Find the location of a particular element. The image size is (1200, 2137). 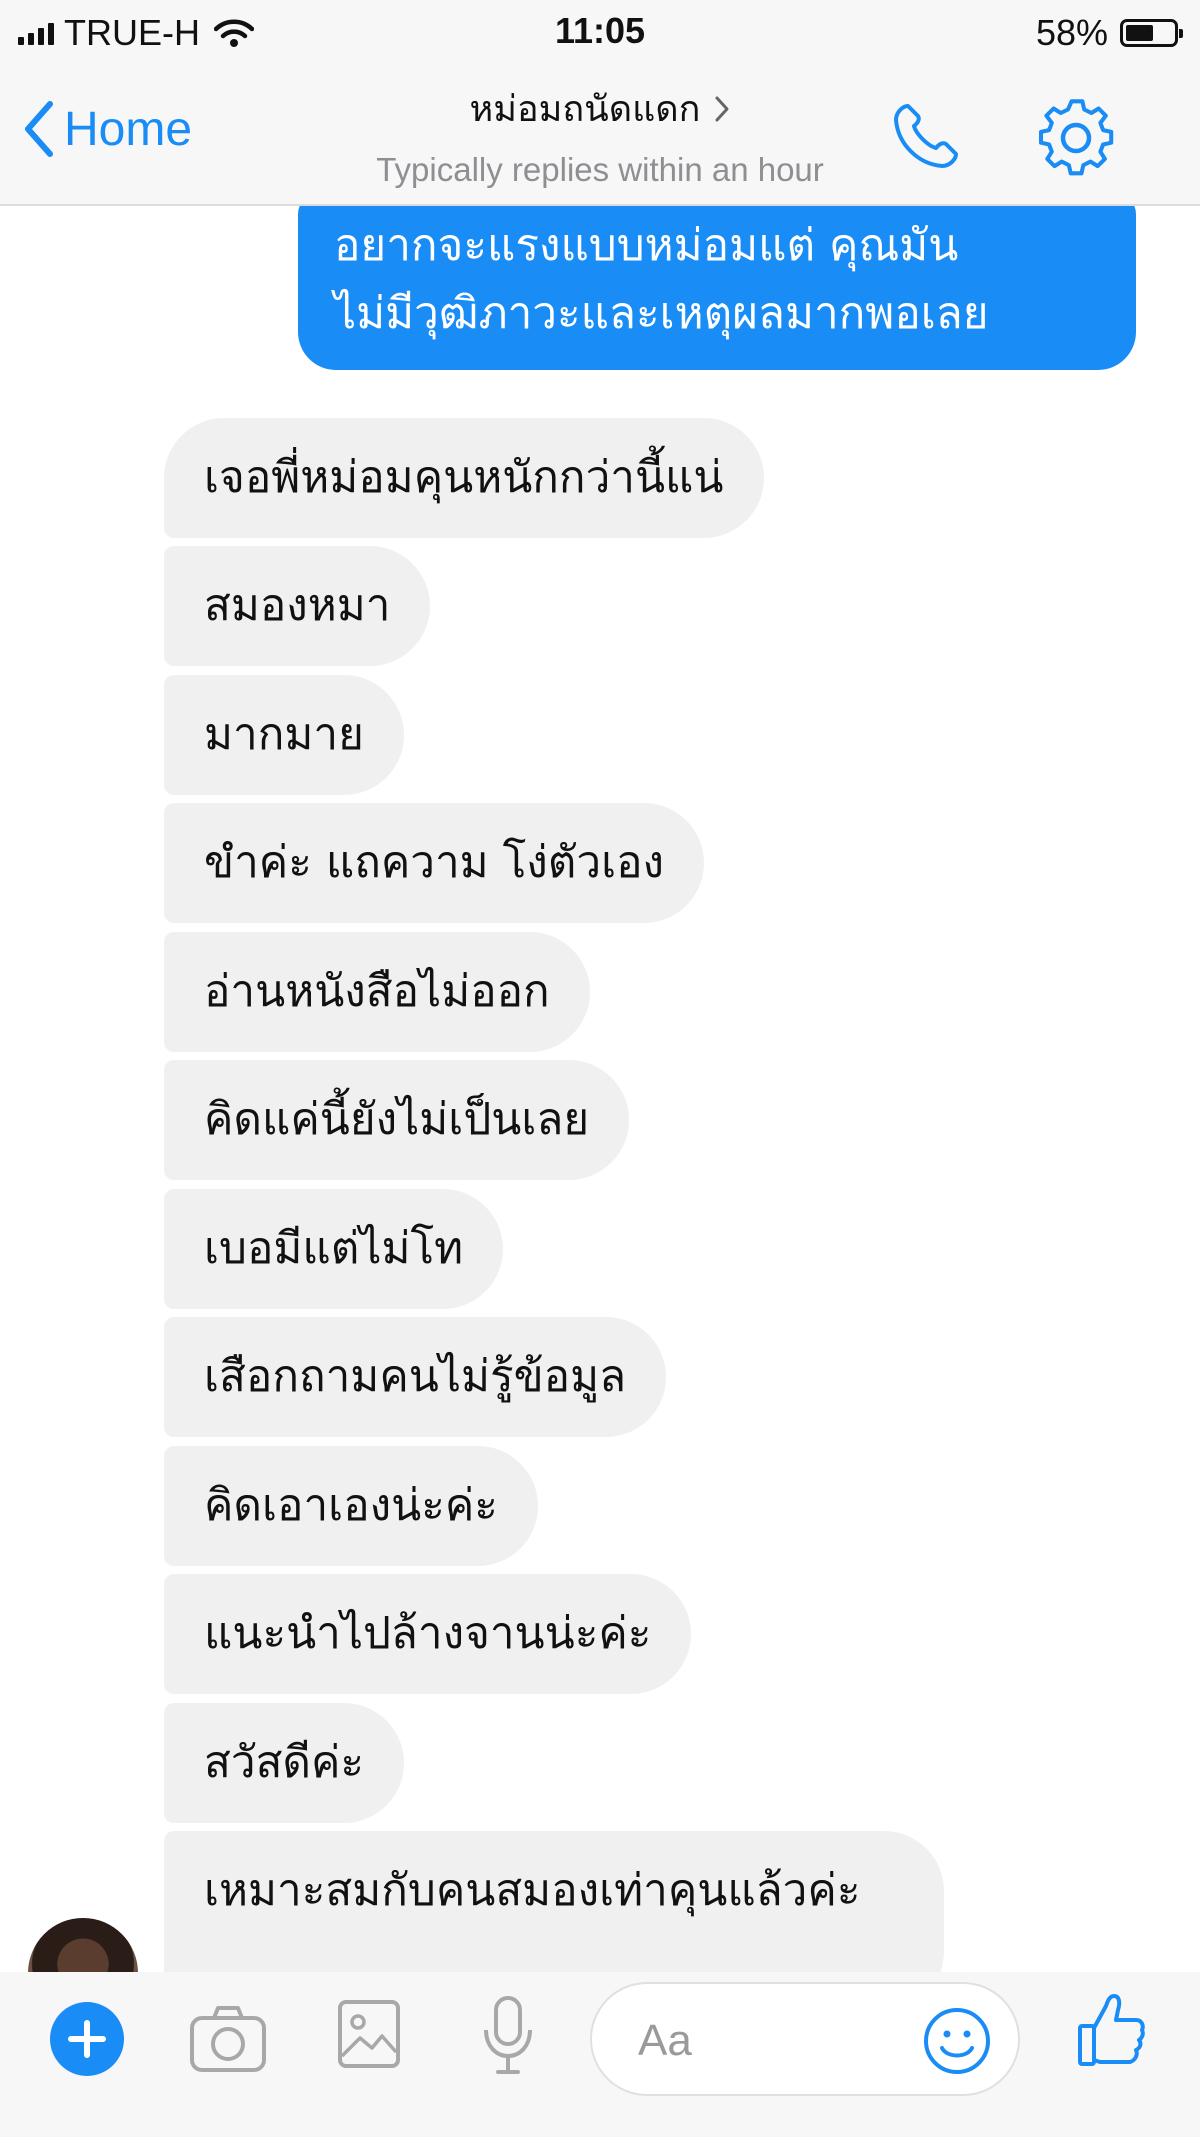

incoming-message: มากมาย is located at coordinates (284, 735).